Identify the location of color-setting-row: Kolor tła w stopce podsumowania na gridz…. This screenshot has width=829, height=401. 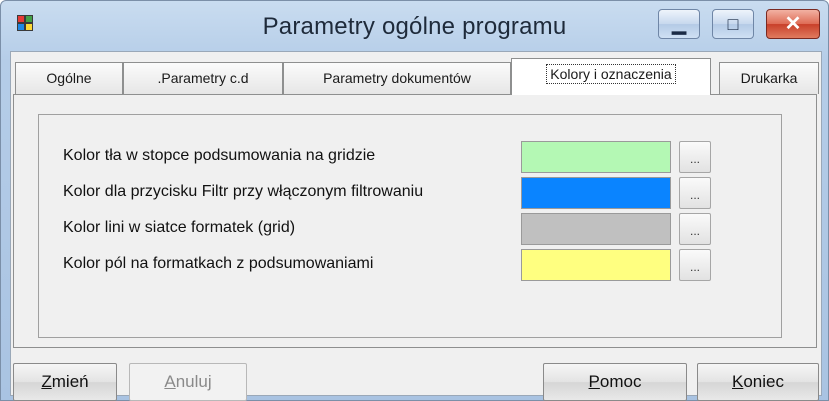
(411, 157).